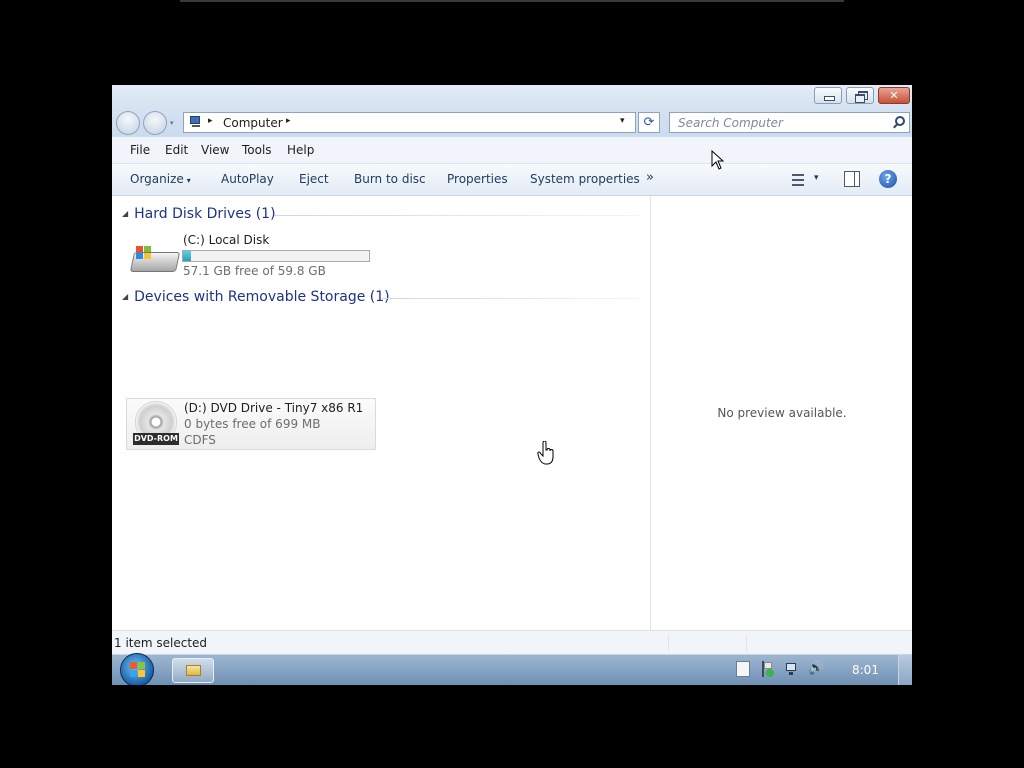 This screenshot has width=1024, height=768. I want to click on folder-icon, so click(193, 670).